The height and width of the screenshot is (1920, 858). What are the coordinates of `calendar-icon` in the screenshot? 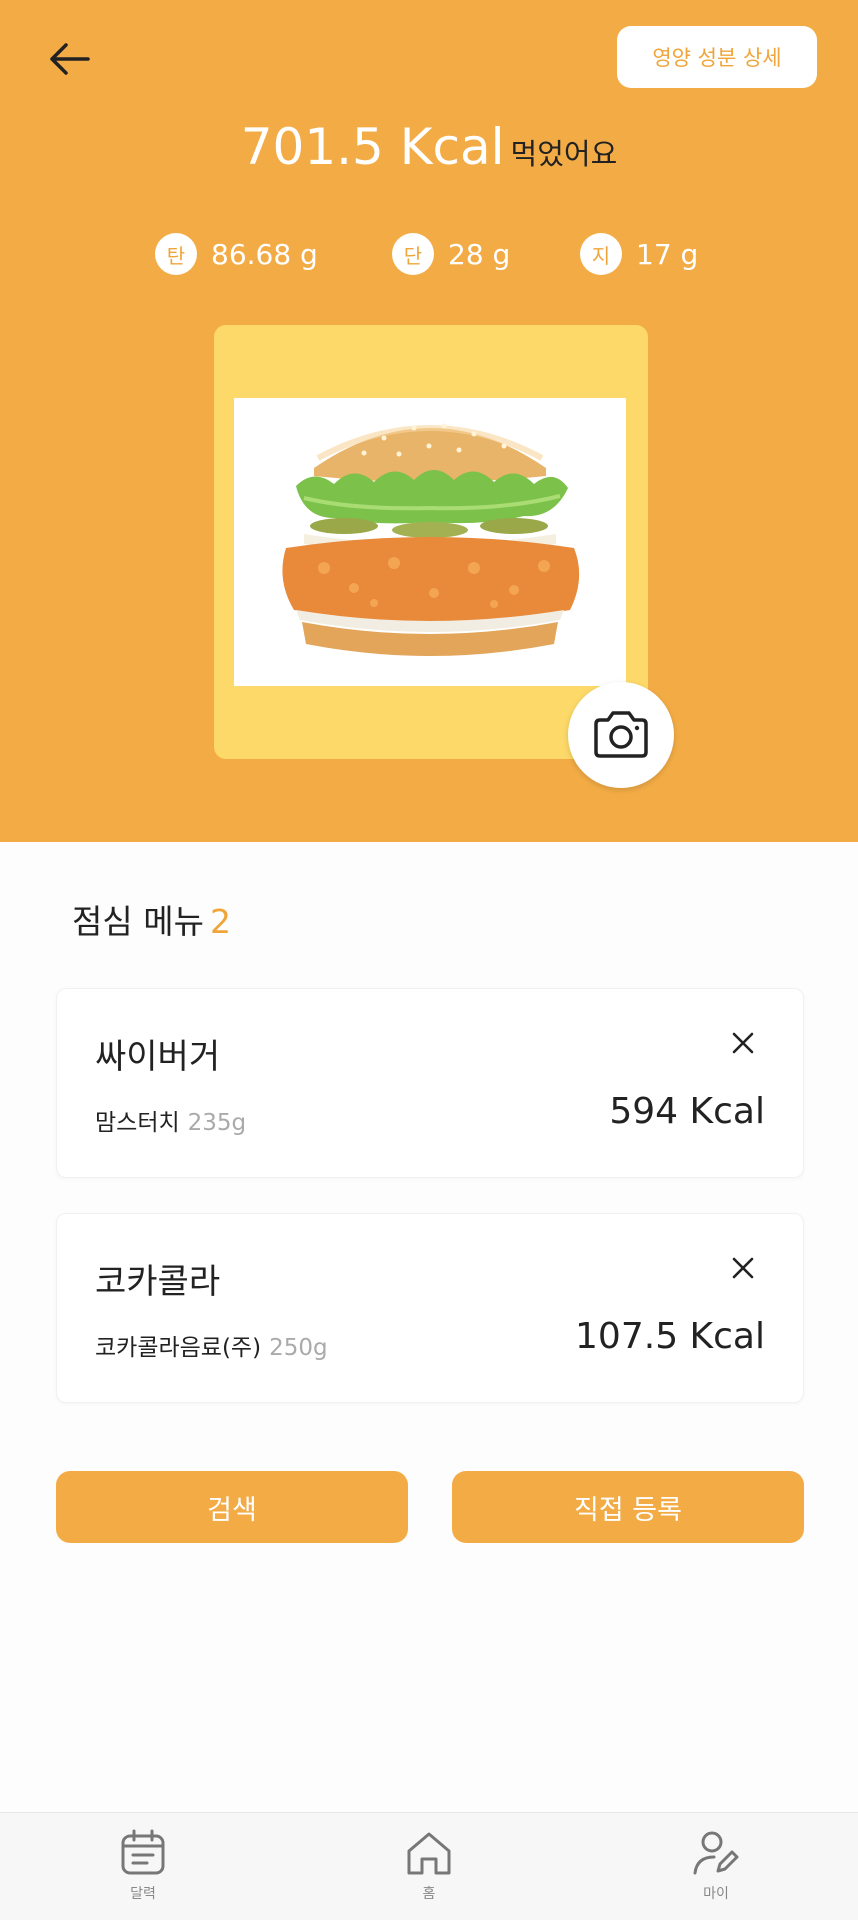 It's located at (143, 1852).